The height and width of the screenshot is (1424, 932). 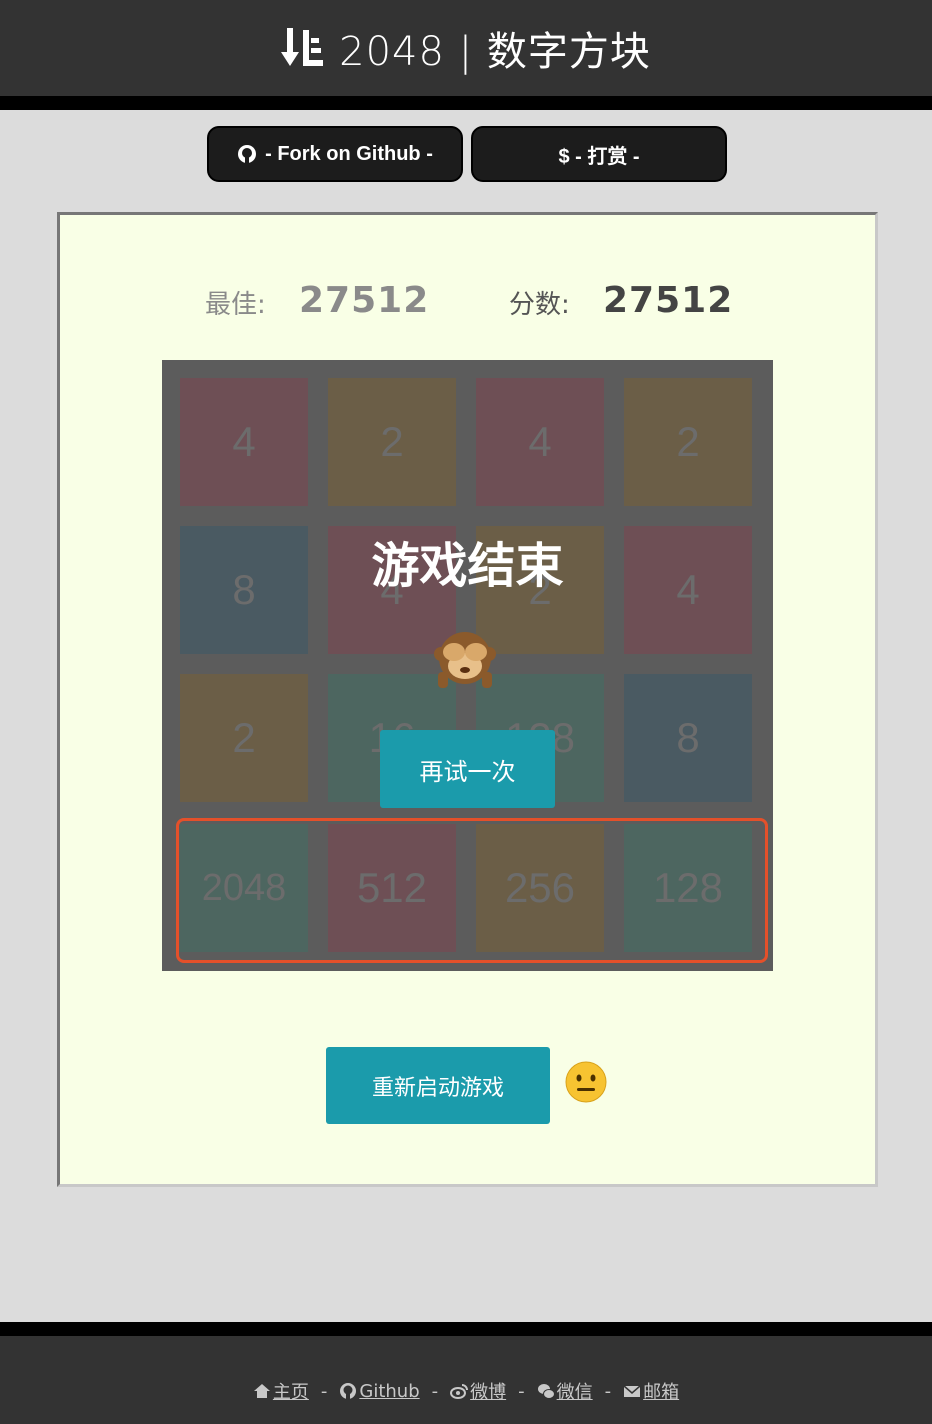 What do you see at coordinates (364, 300) in the screenshot?
I see `best-score-value: 27512` at bounding box center [364, 300].